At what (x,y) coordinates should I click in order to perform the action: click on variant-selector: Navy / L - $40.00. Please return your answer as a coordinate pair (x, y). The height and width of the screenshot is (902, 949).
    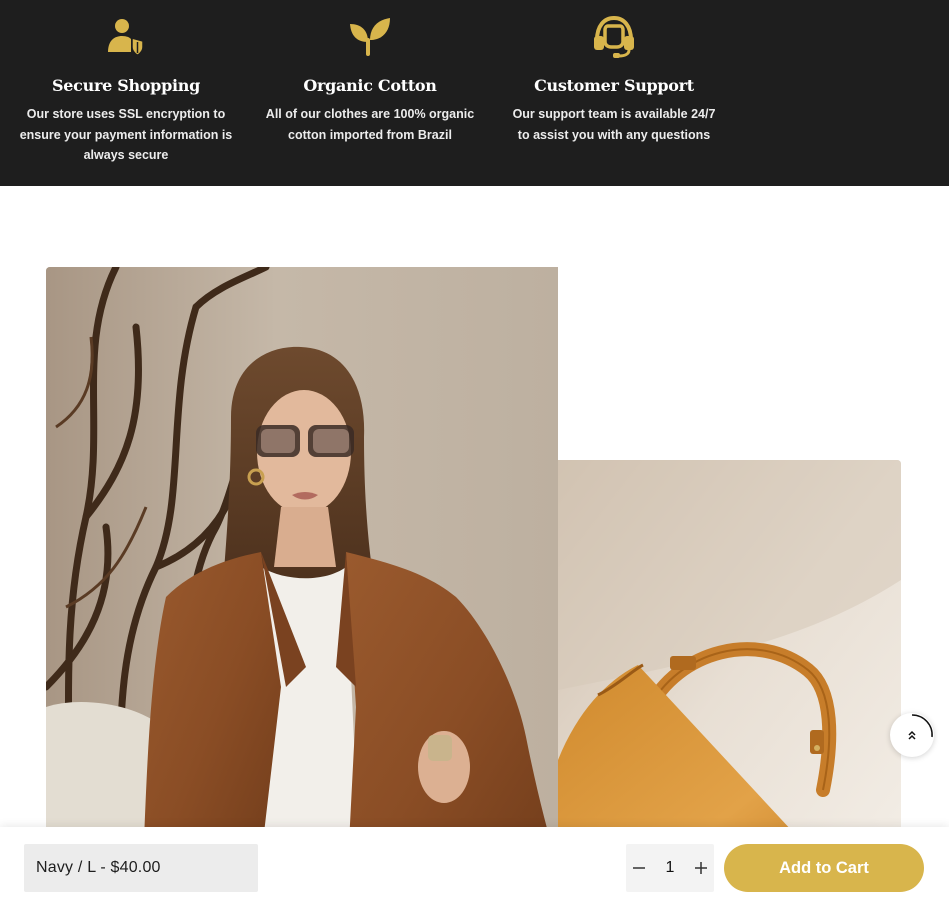
    Looking at the image, I should click on (141, 868).